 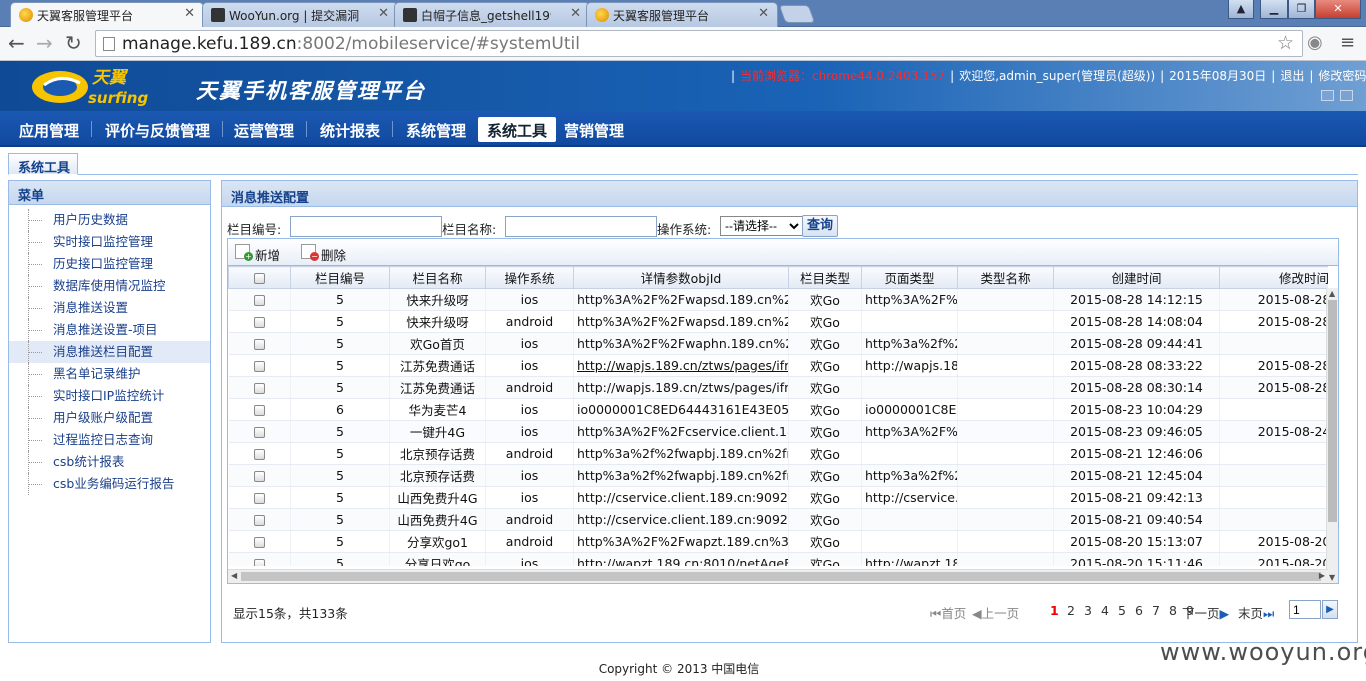 What do you see at coordinates (1105, 610) in the screenshot?
I see `page-number-link: 4` at bounding box center [1105, 610].